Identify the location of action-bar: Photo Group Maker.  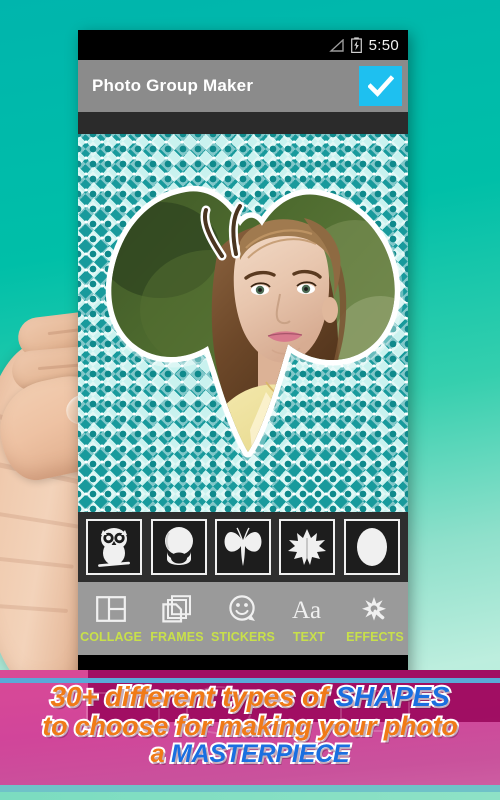
(243, 86).